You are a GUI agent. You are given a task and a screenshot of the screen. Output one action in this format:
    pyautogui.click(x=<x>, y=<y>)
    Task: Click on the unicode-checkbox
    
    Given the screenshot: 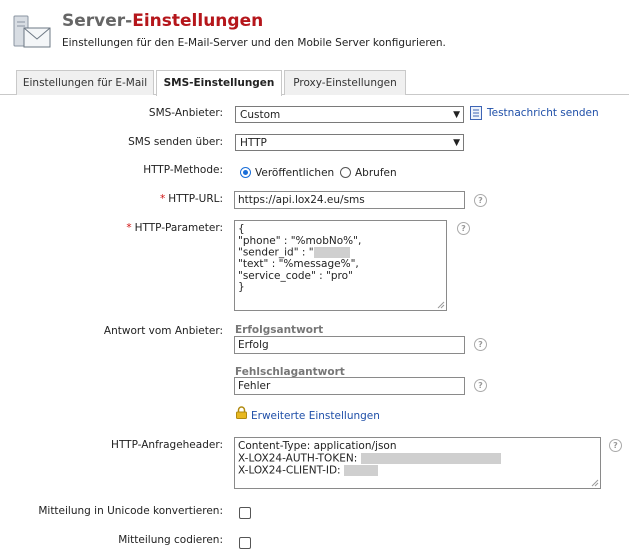 What is the action you would take?
    pyautogui.click(x=245, y=513)
    